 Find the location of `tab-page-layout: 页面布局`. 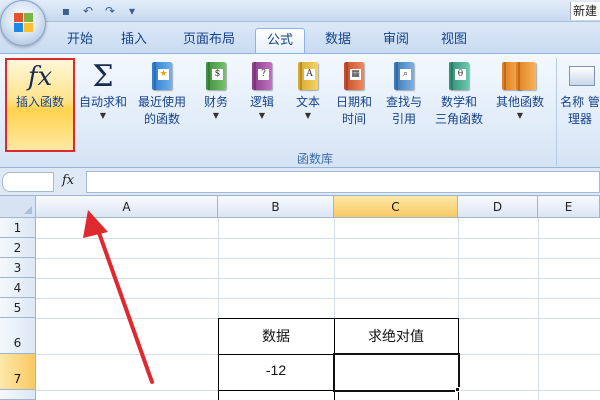

tab-page-layout: 页面布局 is located at coordinates (209, 41).